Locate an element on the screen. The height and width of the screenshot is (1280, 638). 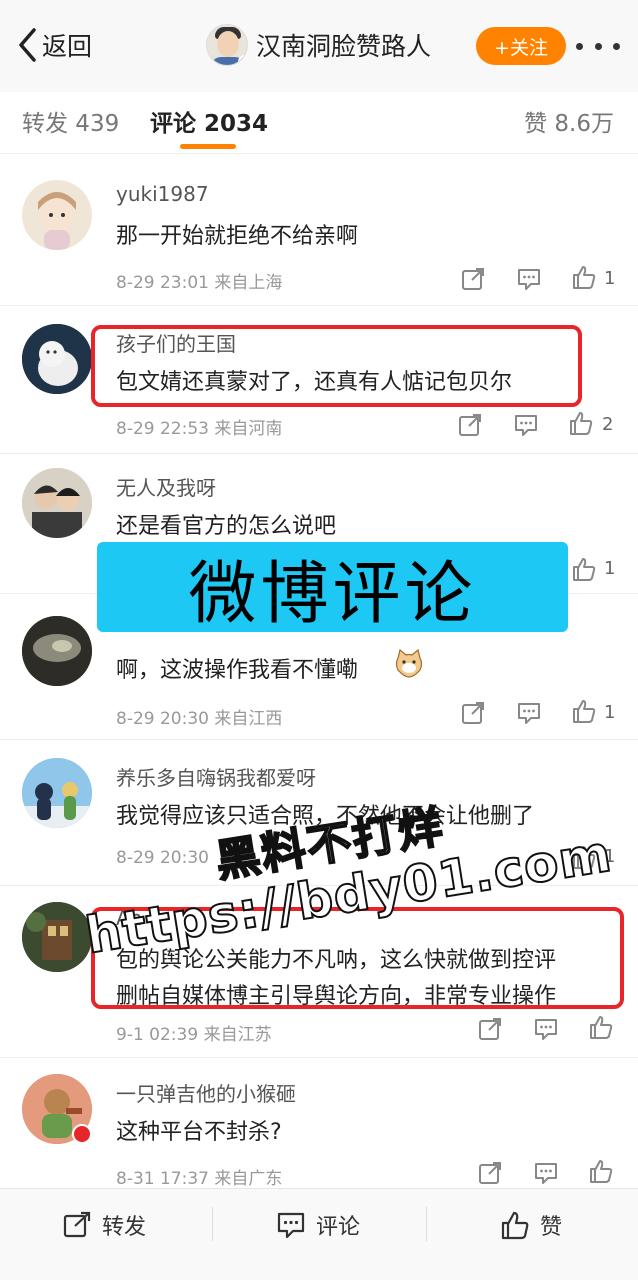
like-label: 赞 is located at coordinates (551, 1227).